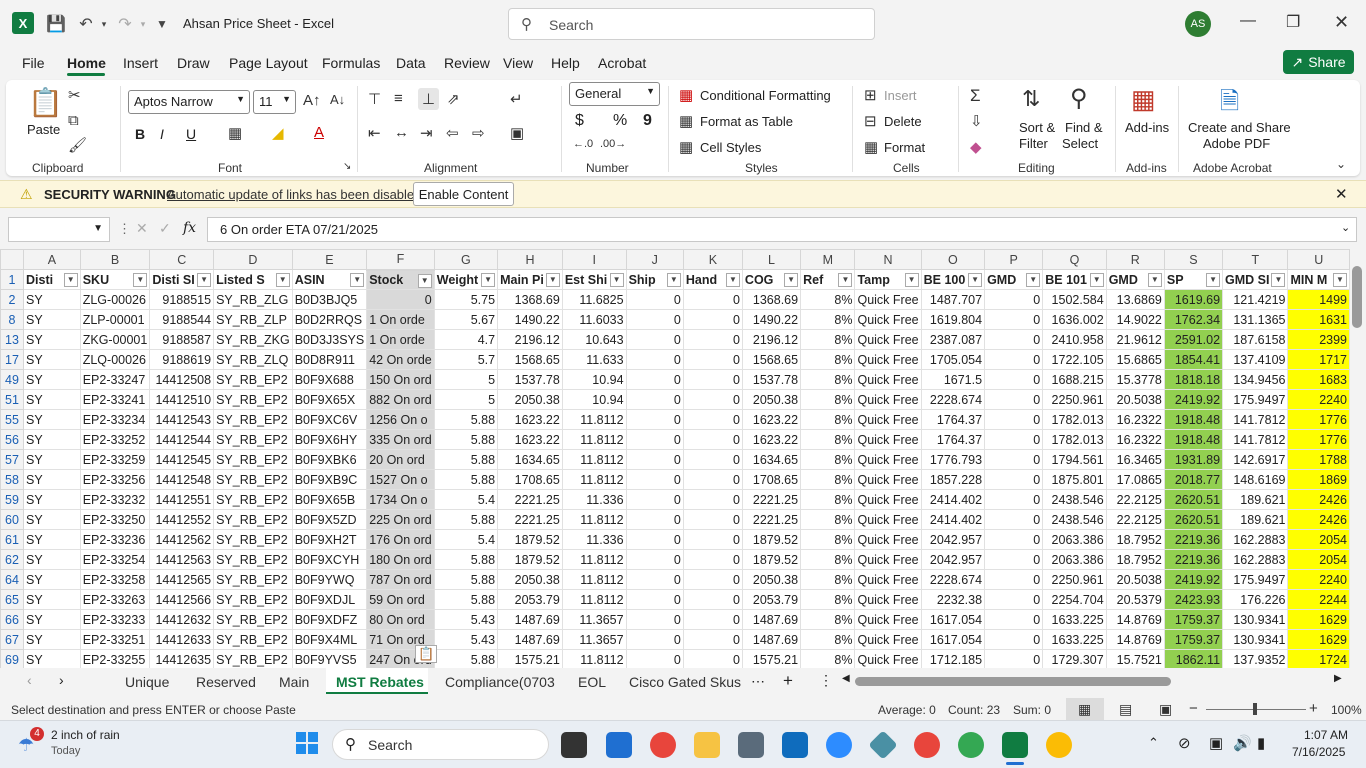 This screenshot has width=1366, height=768. I want to click on zoom-level: 100%, so click(1346, 710).